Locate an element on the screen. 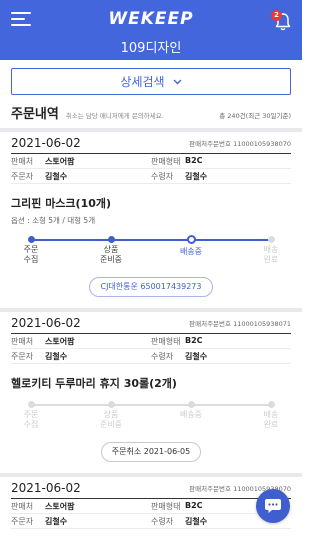 The width and height of the screenshot is (320, 538). product-name: 그리핀 마스크(10개) is located at coordinates (61, 203).